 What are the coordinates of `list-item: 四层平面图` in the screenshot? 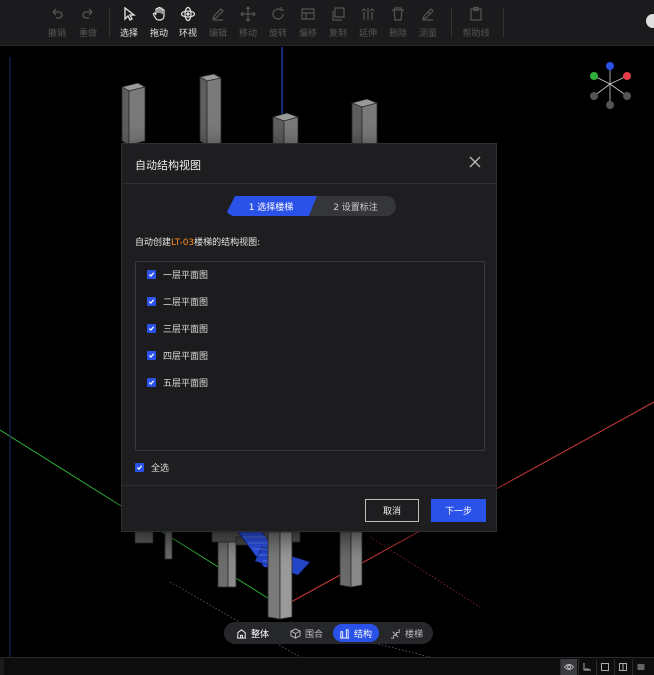 It's located at (177, 355).